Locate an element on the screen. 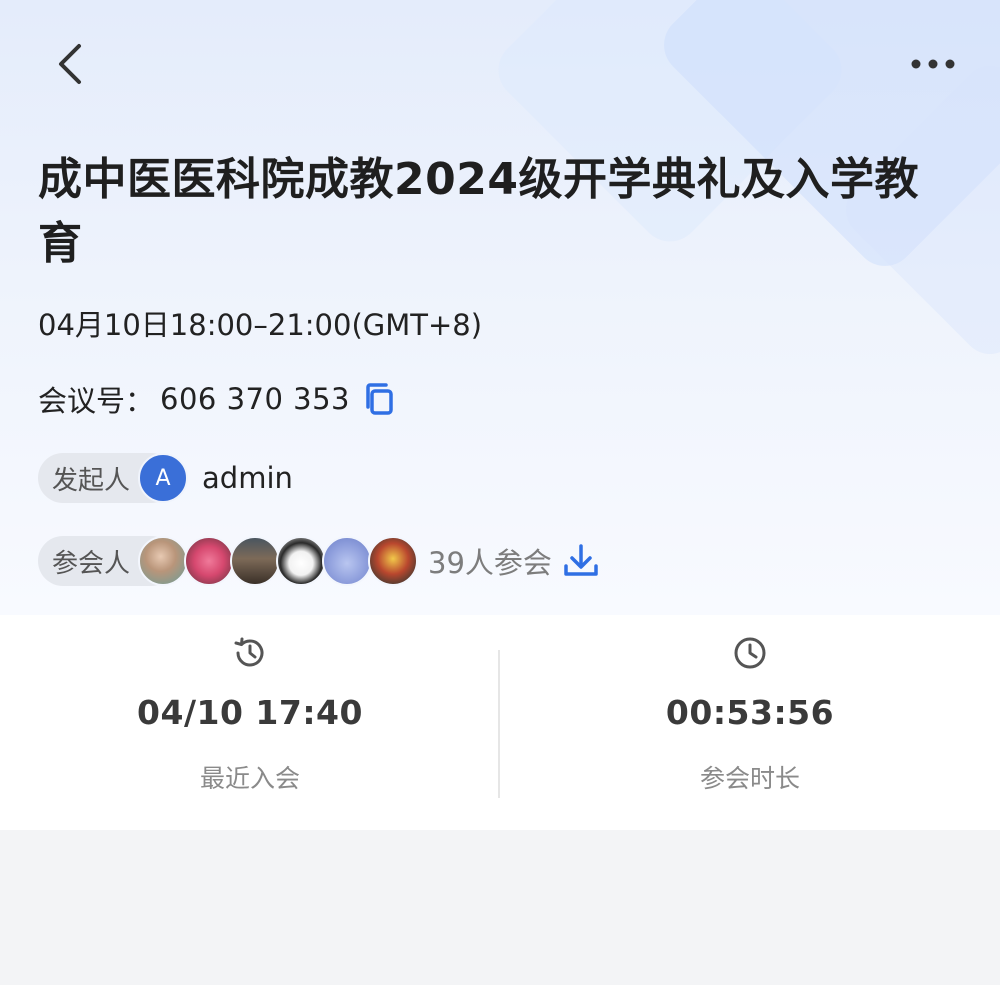  meeting-id-label: 会议号： is located at coordinates (96, 401).